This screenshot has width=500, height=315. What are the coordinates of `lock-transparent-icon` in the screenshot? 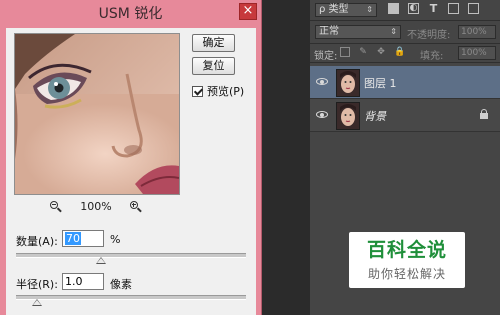 It's located at (345, 52).